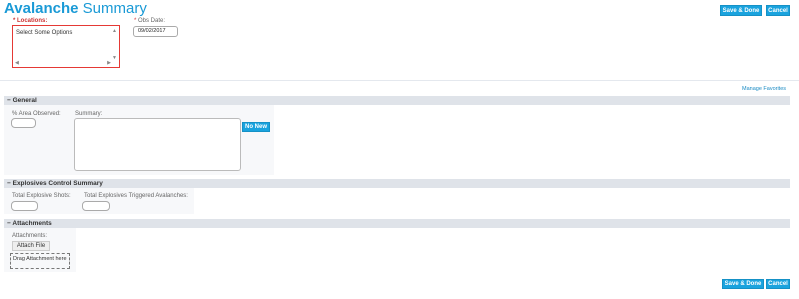 The image size is (799, 299). Describe the element at coordinates (778, 10) in the screenshot. I see `cancel-button-top: Cancel` at that location.